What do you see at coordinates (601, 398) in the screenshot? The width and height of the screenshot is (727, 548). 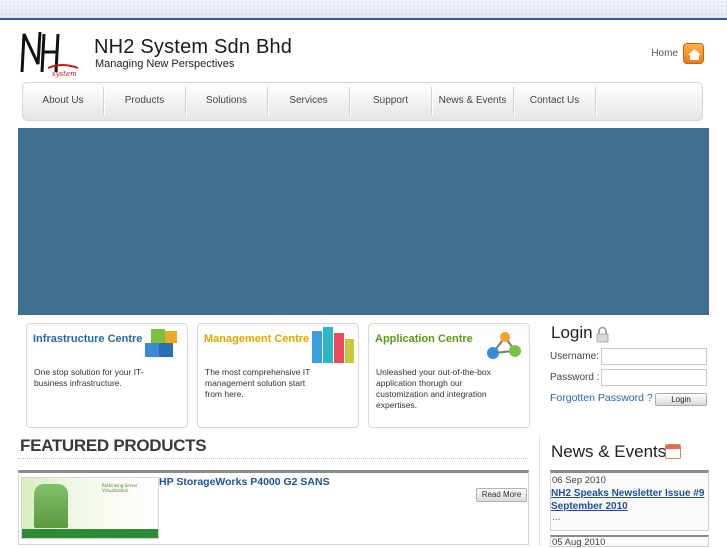 I see `forgot-password-link: Forgotten Password ?` at bounding box center [601, 398].